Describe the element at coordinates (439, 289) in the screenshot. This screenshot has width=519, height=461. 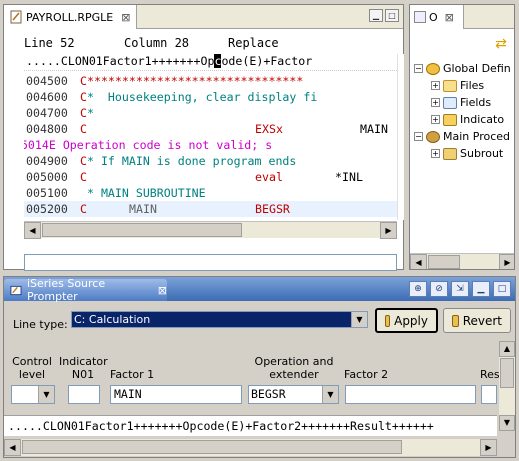
I see `link-icon: ⊘` at that location.